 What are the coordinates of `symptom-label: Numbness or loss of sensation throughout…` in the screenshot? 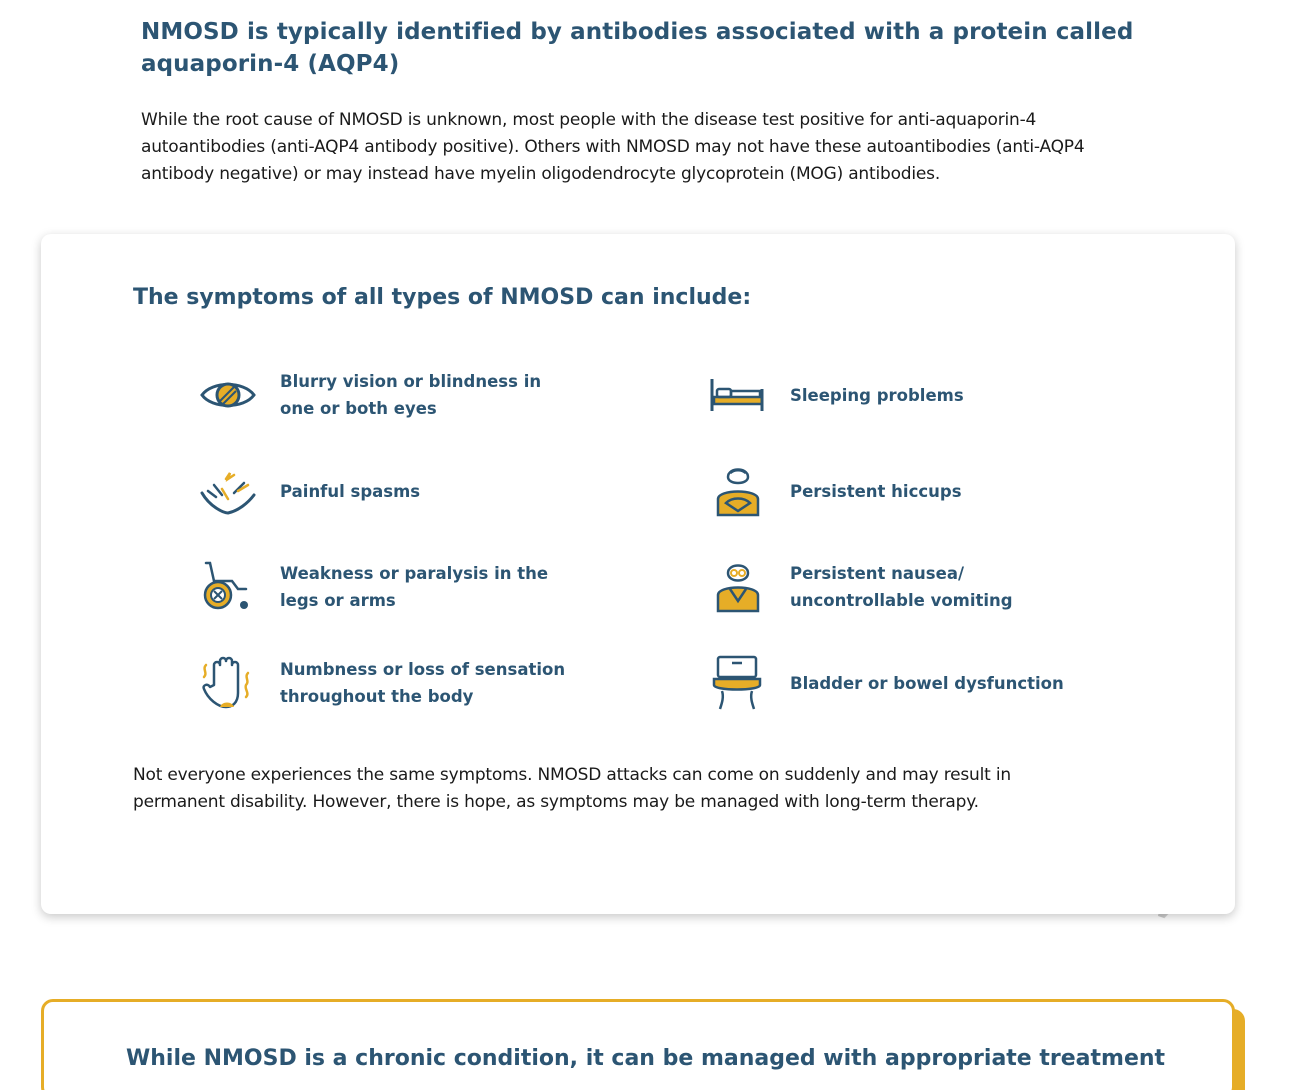 It's located at (423, 683).